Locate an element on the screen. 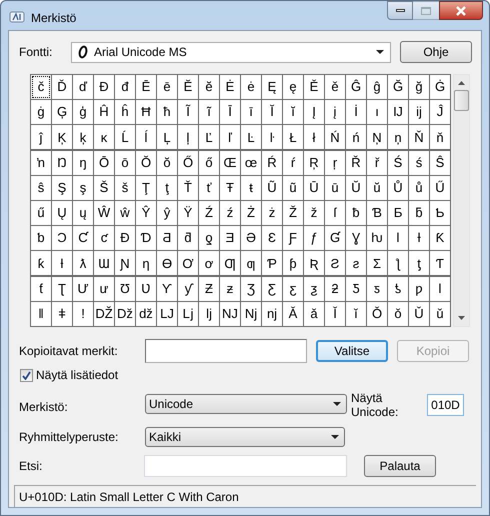 This screenshot has width=490, height=516. unicode-field: 010D is located at coordinates (445, 405).